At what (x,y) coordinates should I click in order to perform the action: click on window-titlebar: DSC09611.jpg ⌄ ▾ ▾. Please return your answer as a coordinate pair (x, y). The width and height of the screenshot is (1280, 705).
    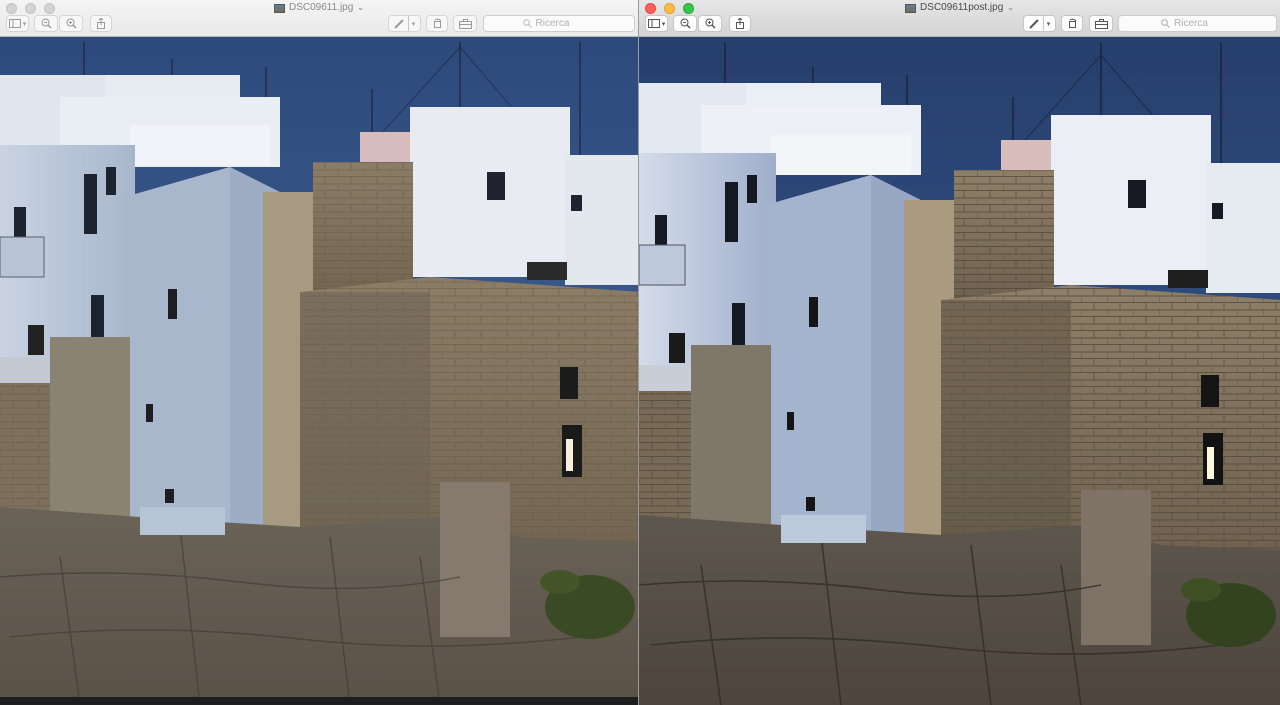
    Looking at the image, I should click on (319, 18).